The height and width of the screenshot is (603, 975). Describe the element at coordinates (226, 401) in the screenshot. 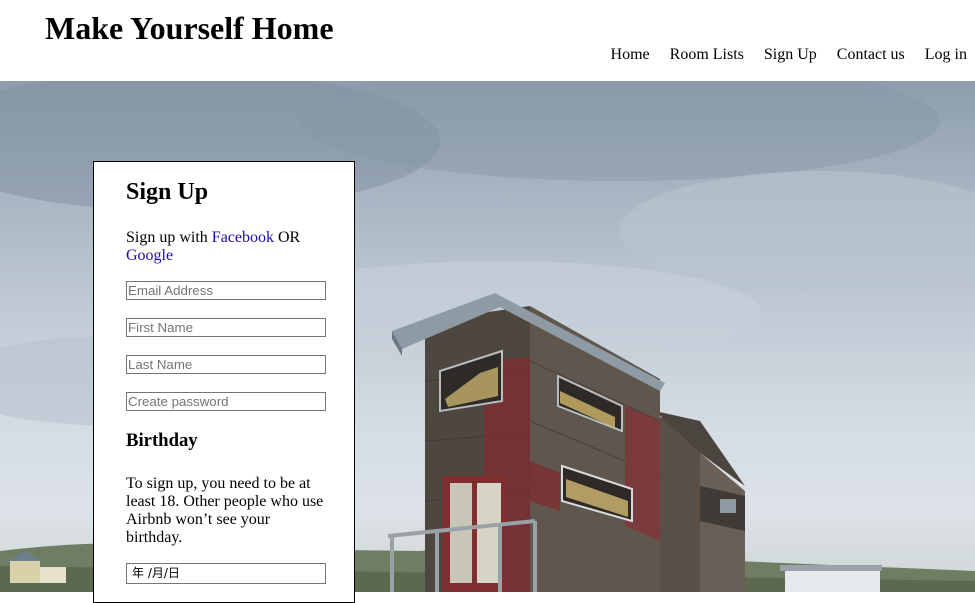

I see `password-field` at that location.